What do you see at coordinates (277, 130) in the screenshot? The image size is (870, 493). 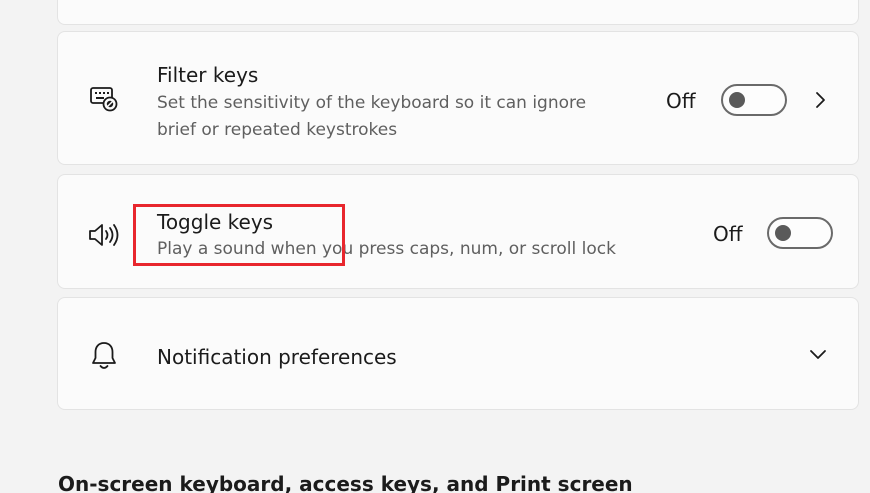 I see `filter-keys-description-line2: brief or repeated keystrokes` at bounding box center [277, 130].